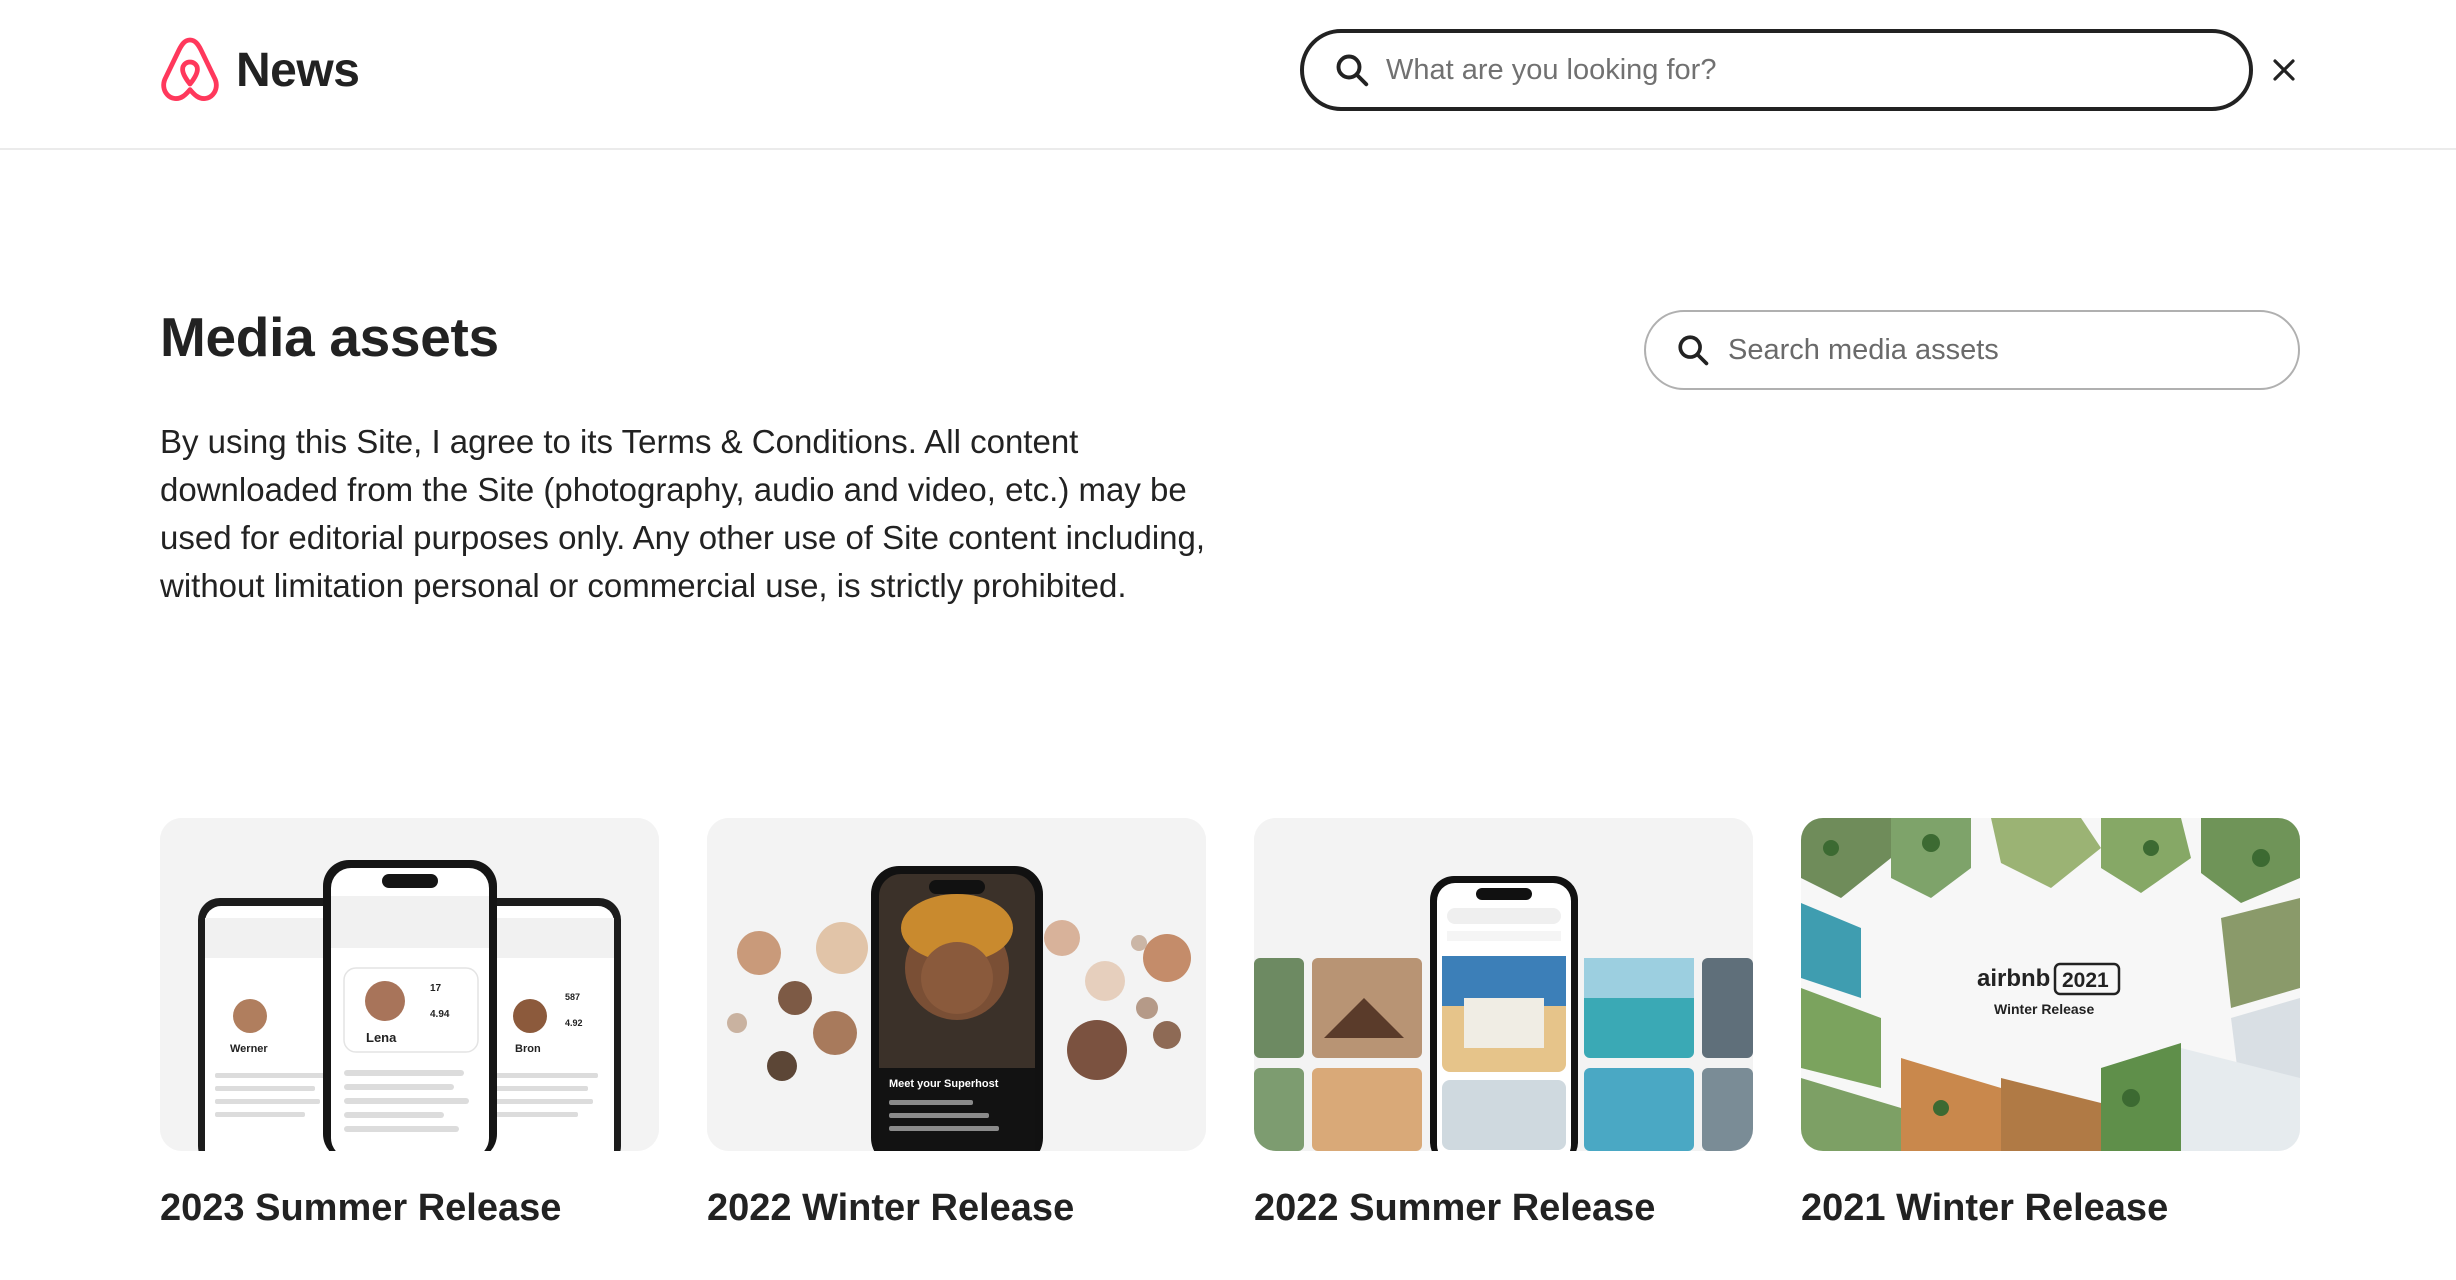 The width and height of the screenshot is (2456, 1280). I want to click on brand-label: News, so click(298, 70).